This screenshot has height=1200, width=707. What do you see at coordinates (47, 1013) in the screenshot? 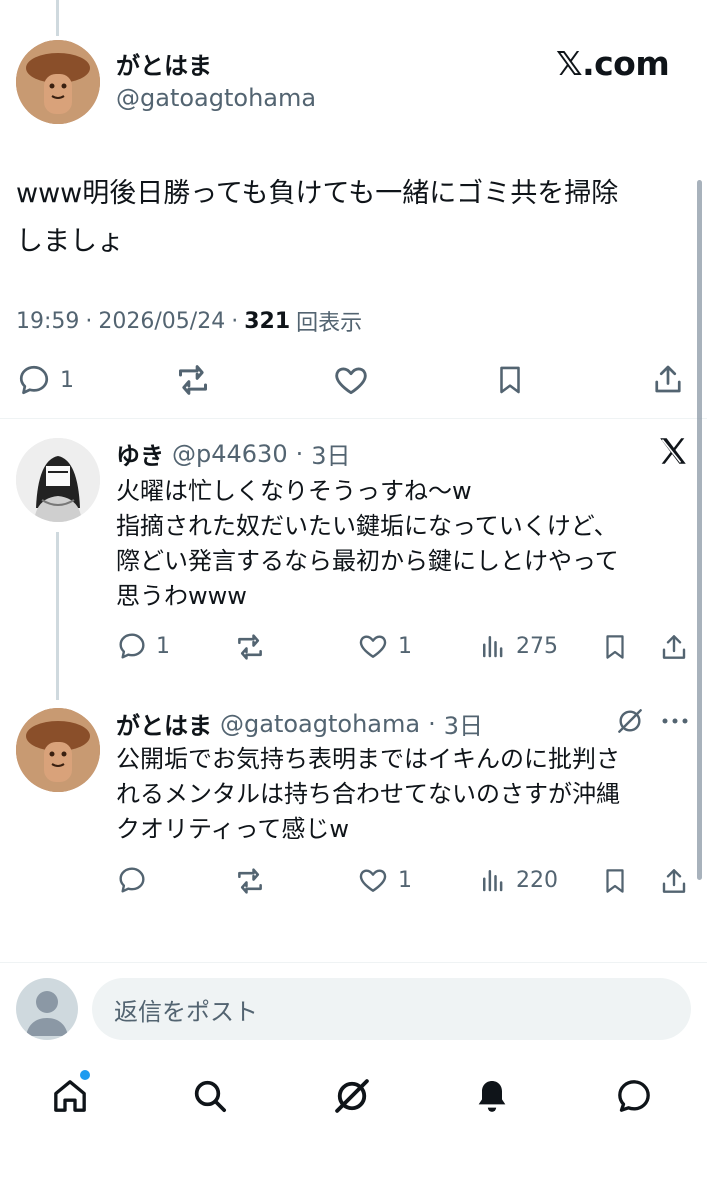
I see `default-avatar-icon` at bounding box center [47, 1013].